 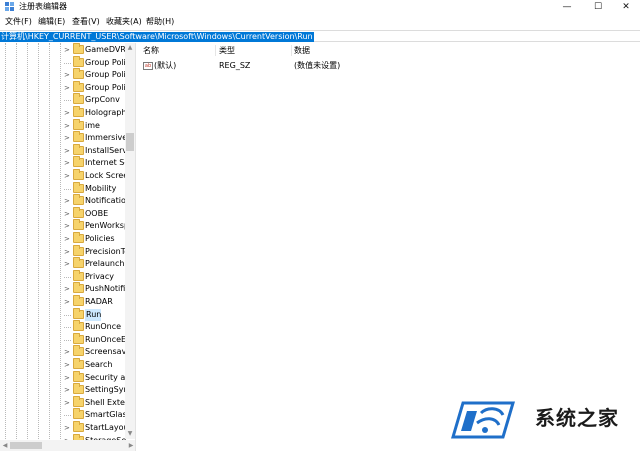 I want to click on tree-item: > Notification, so click(x=99, y=200).